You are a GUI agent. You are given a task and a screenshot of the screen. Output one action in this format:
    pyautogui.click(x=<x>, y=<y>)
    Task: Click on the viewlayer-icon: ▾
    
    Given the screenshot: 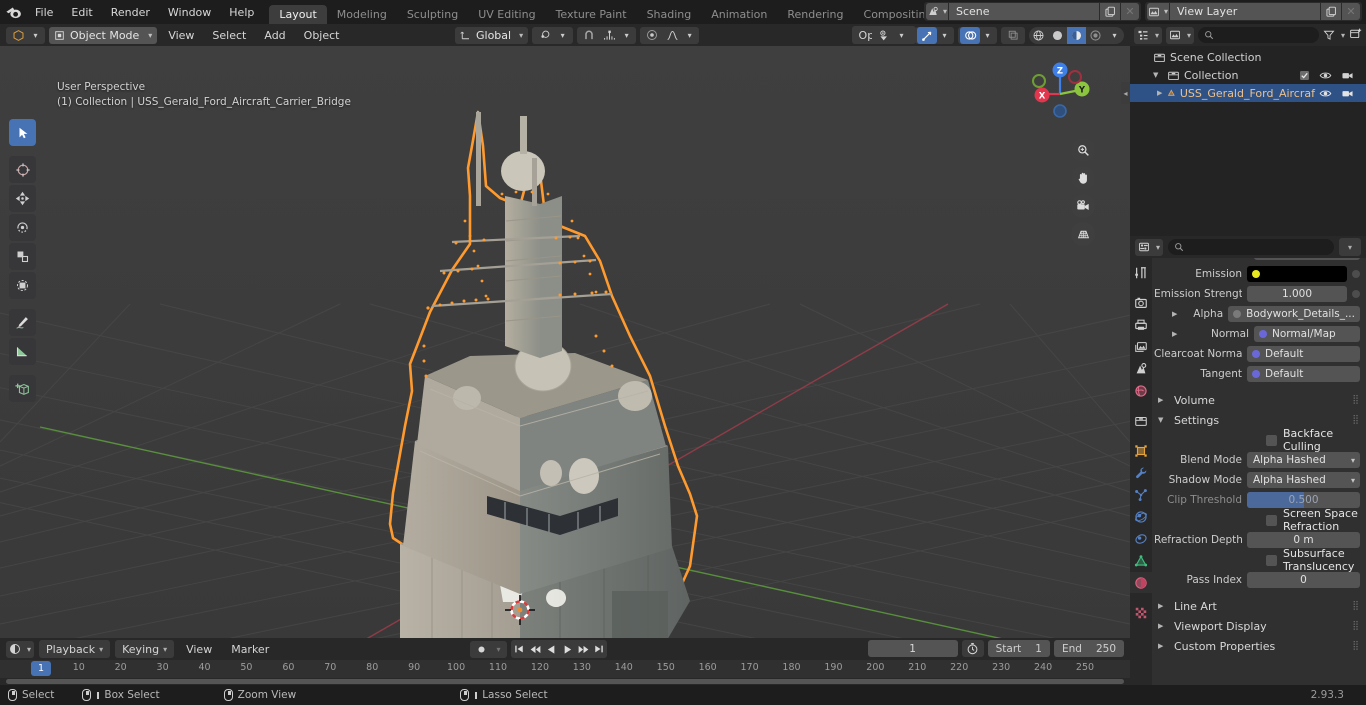 What is the action you would take?
    pyautogui.click(x=1158, y=11)
    